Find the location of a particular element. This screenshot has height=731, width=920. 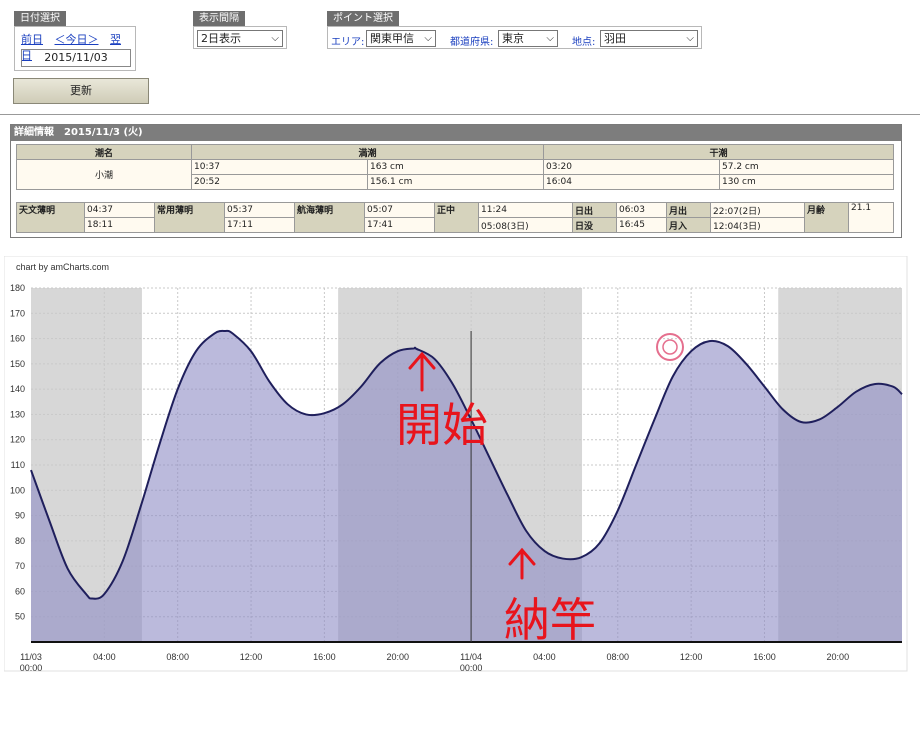

high-level: 163 cm is located at coordinates (455, 167).